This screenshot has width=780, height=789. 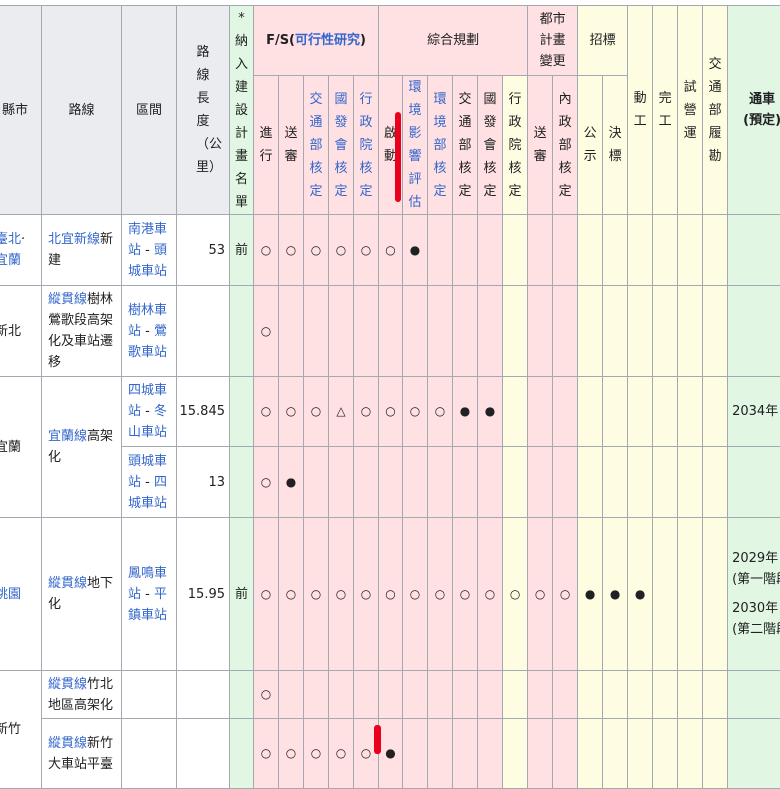 What do you see at coordinates (81, 331) in the screenshot?
I see `route-cell: 縱貫線樹林鶯歌段高架化及車站遷移` at bounding box center [81, 331].